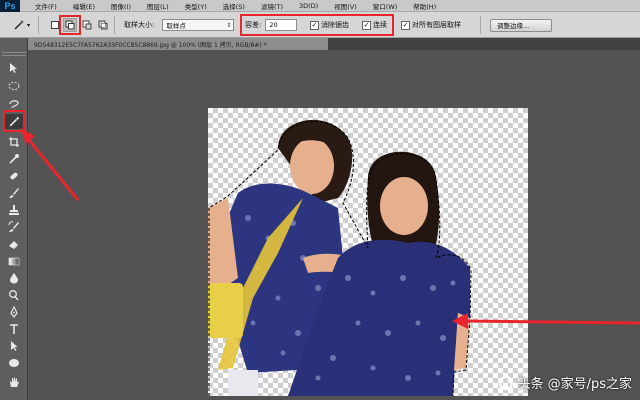  Describe the element at coordinates (506, 382) in the screenshot. I see `watermark-logo-icon` at that location.